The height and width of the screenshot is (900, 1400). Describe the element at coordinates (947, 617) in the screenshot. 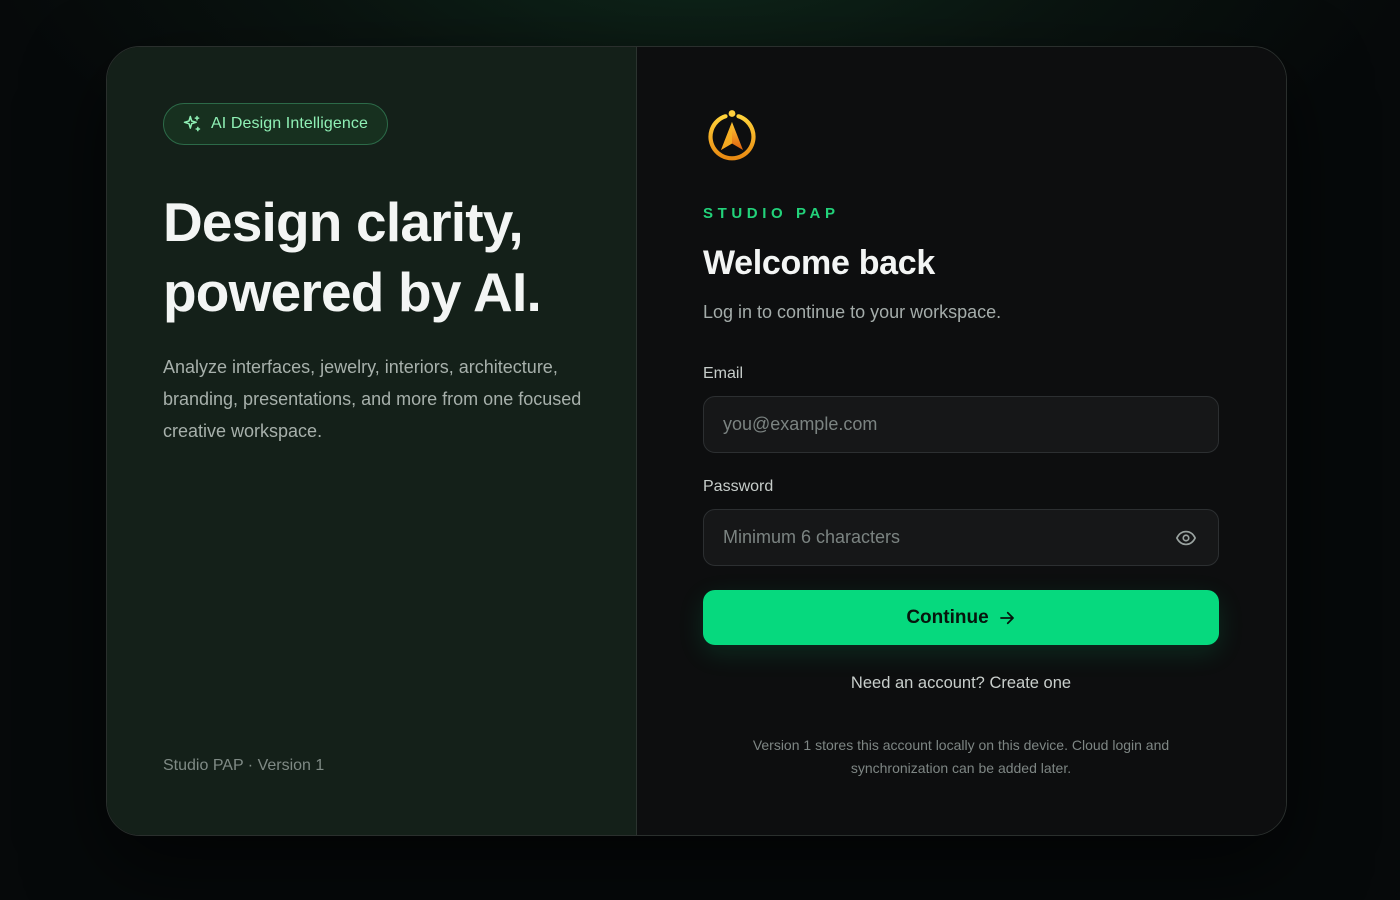

I see `continue-label: Continue` at that location.